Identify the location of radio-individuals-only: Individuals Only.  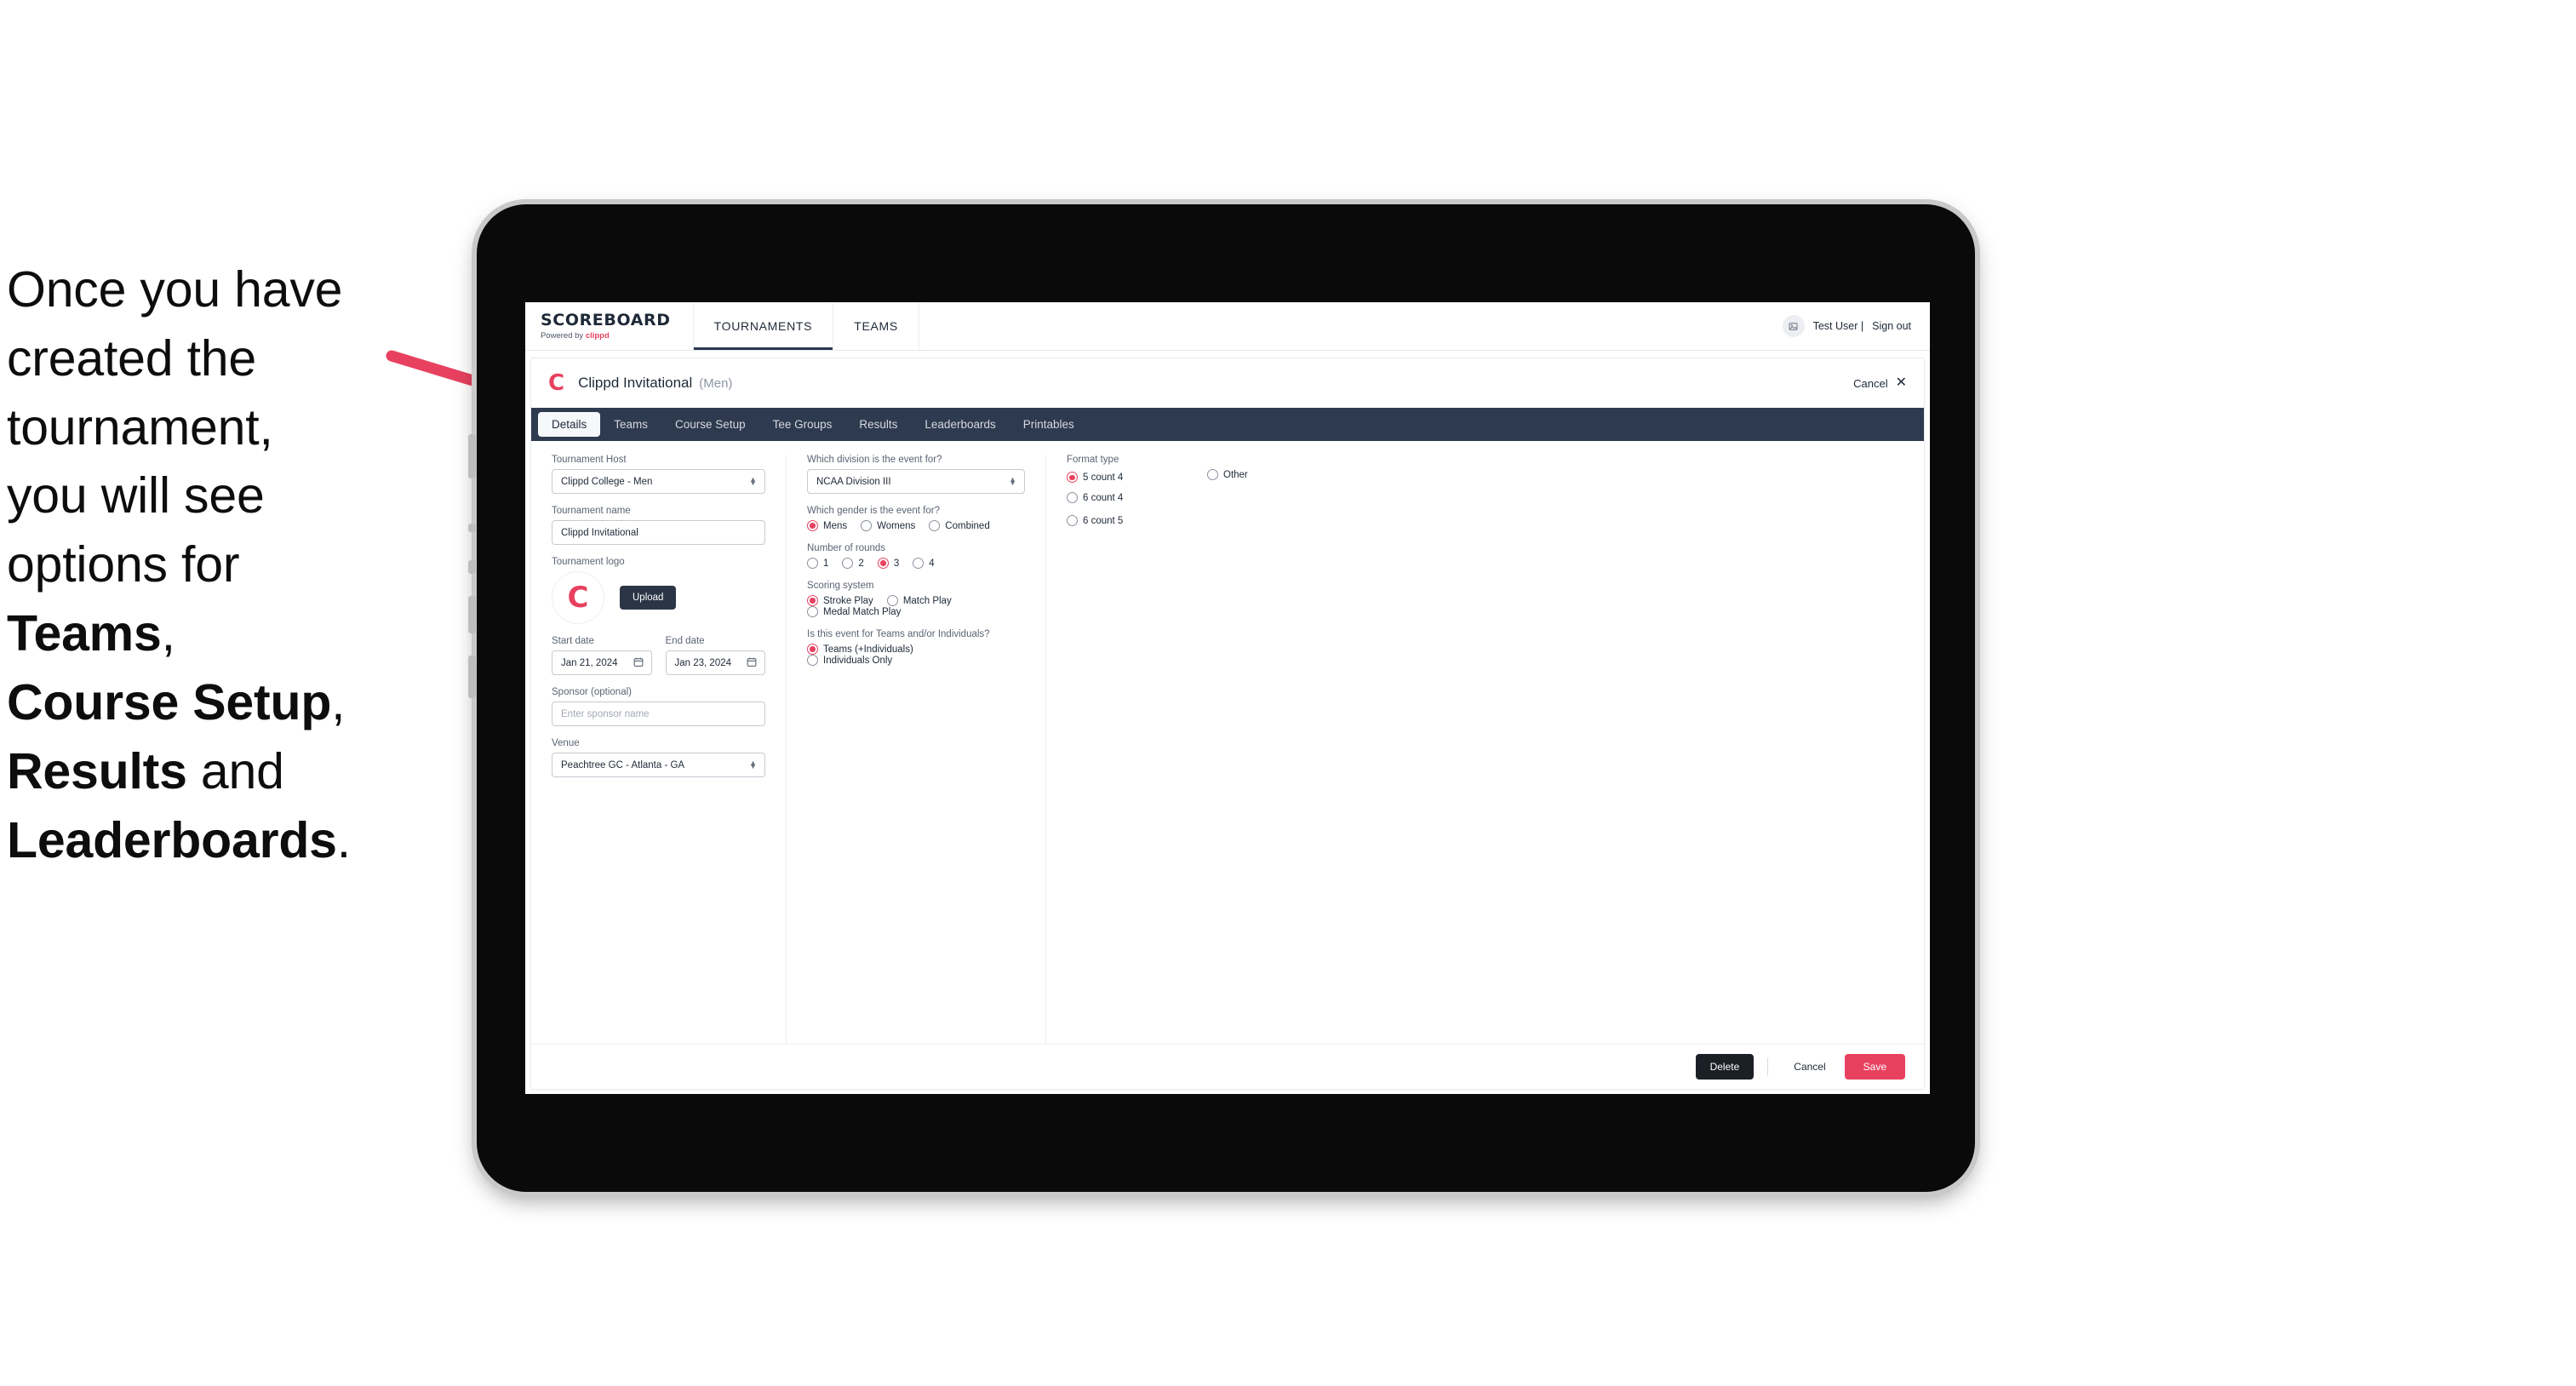
(850, 660).